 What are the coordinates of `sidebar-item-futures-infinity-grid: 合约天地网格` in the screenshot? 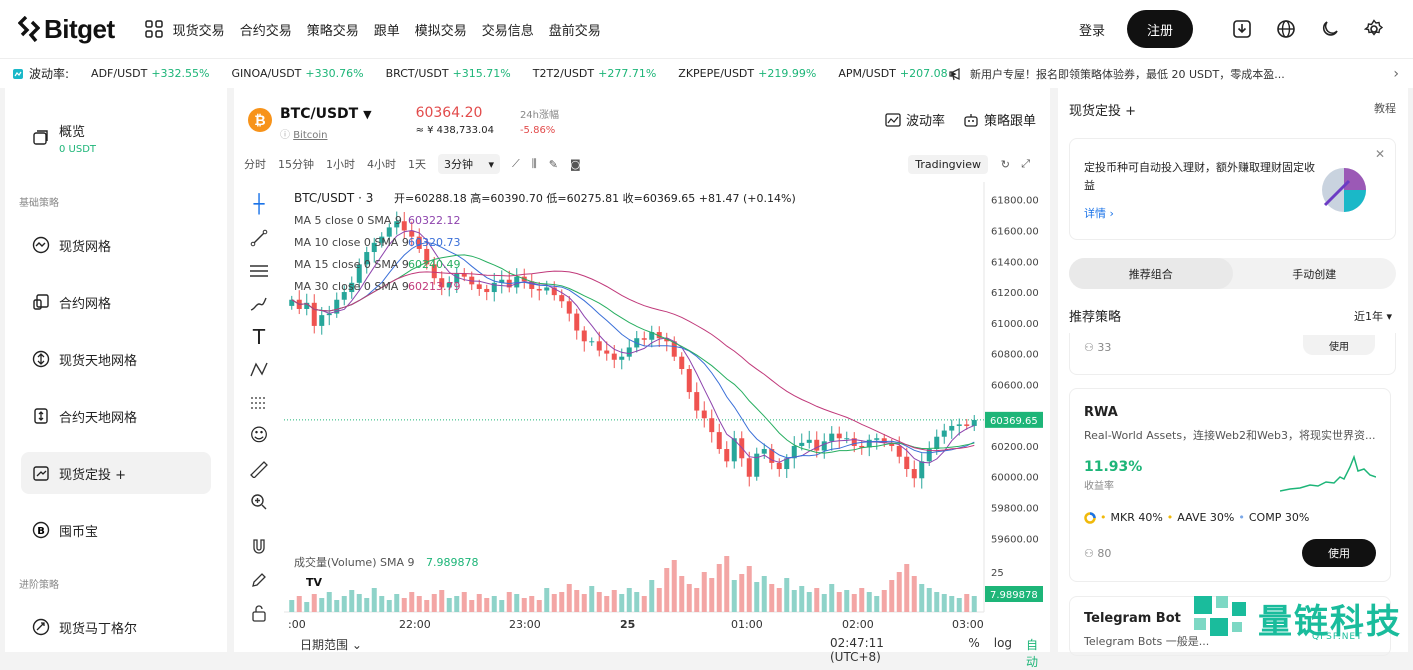 It's located at (116, 416).